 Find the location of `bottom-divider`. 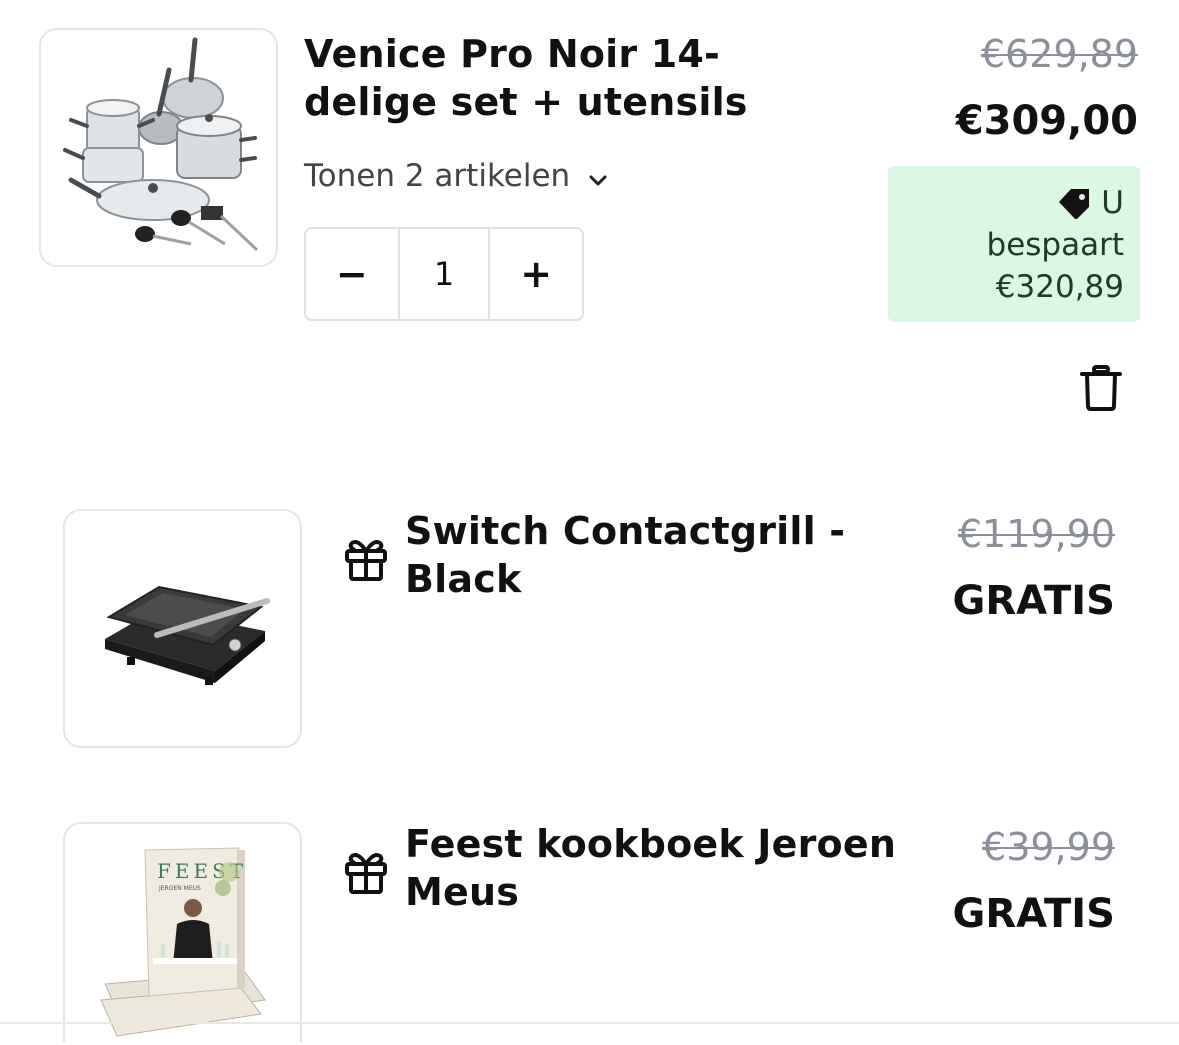

bottom-divider is located at coordinates (589, 1023).